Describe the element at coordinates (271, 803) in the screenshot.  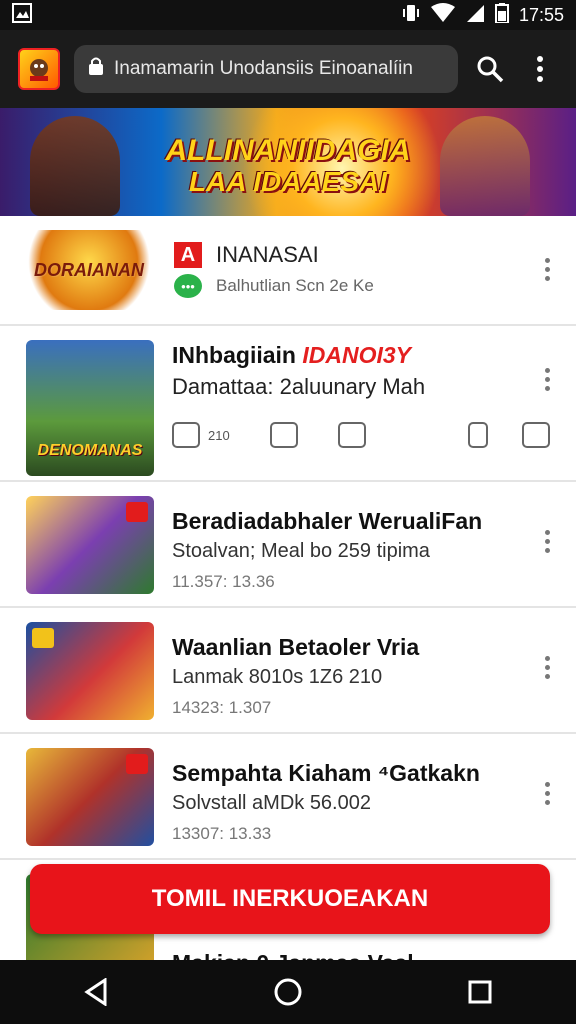
I see `list-item-subtitle: Solvstall aMDk 56.002` at that location.